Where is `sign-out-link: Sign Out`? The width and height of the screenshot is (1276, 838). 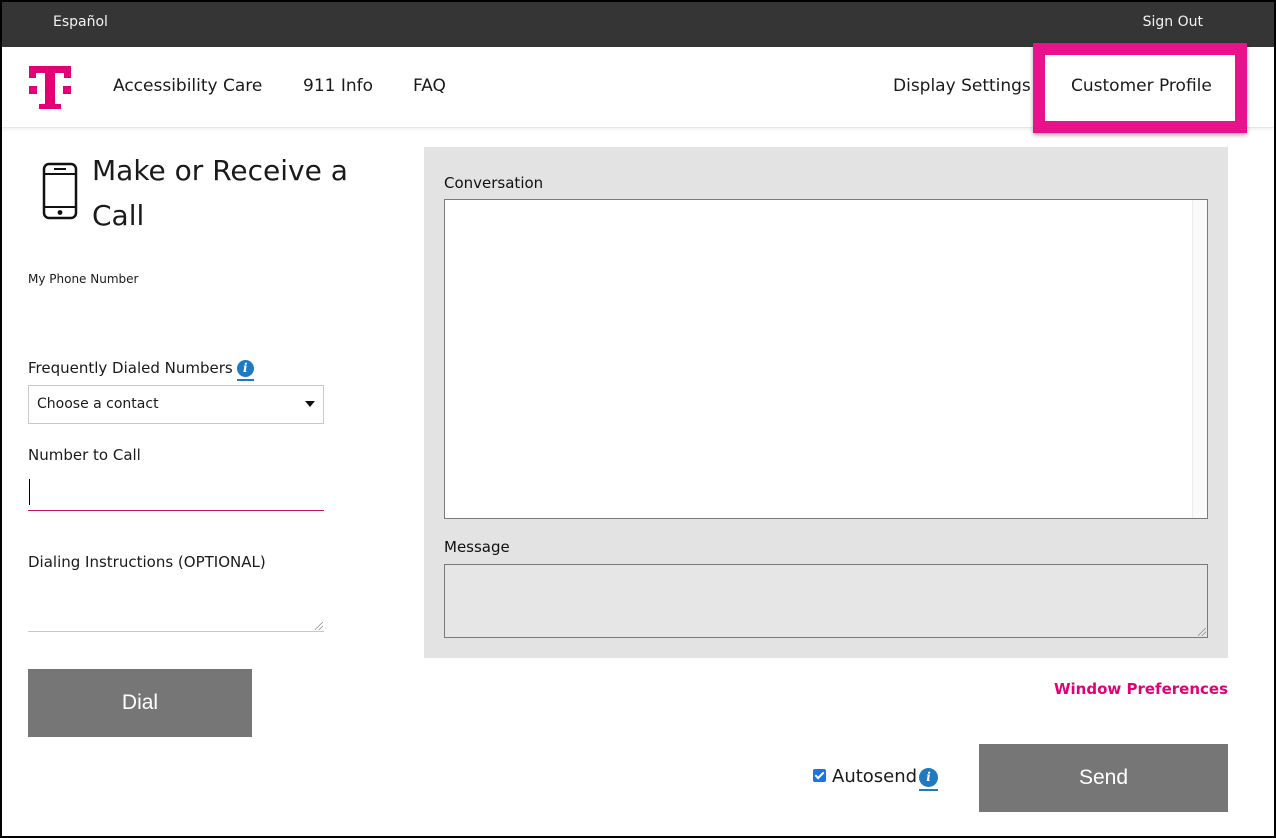
sign-out-link: Sign Out is located at coordinates (1173, 22).